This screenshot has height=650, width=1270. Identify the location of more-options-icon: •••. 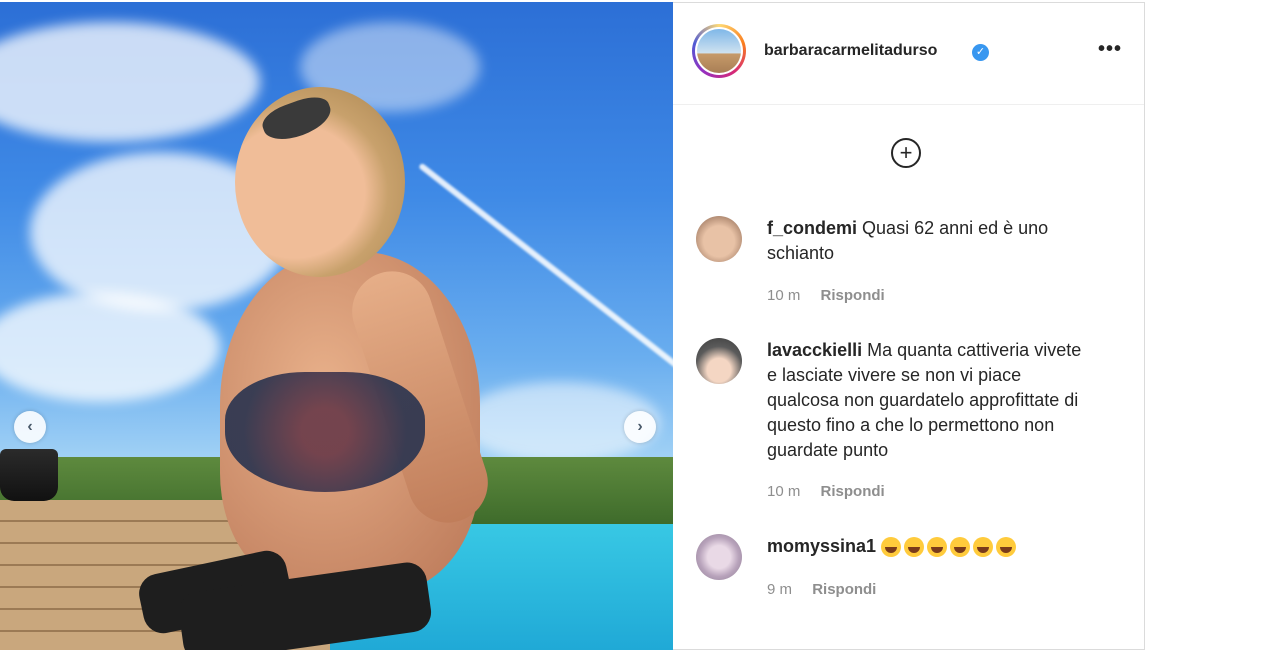
(1110, 49).